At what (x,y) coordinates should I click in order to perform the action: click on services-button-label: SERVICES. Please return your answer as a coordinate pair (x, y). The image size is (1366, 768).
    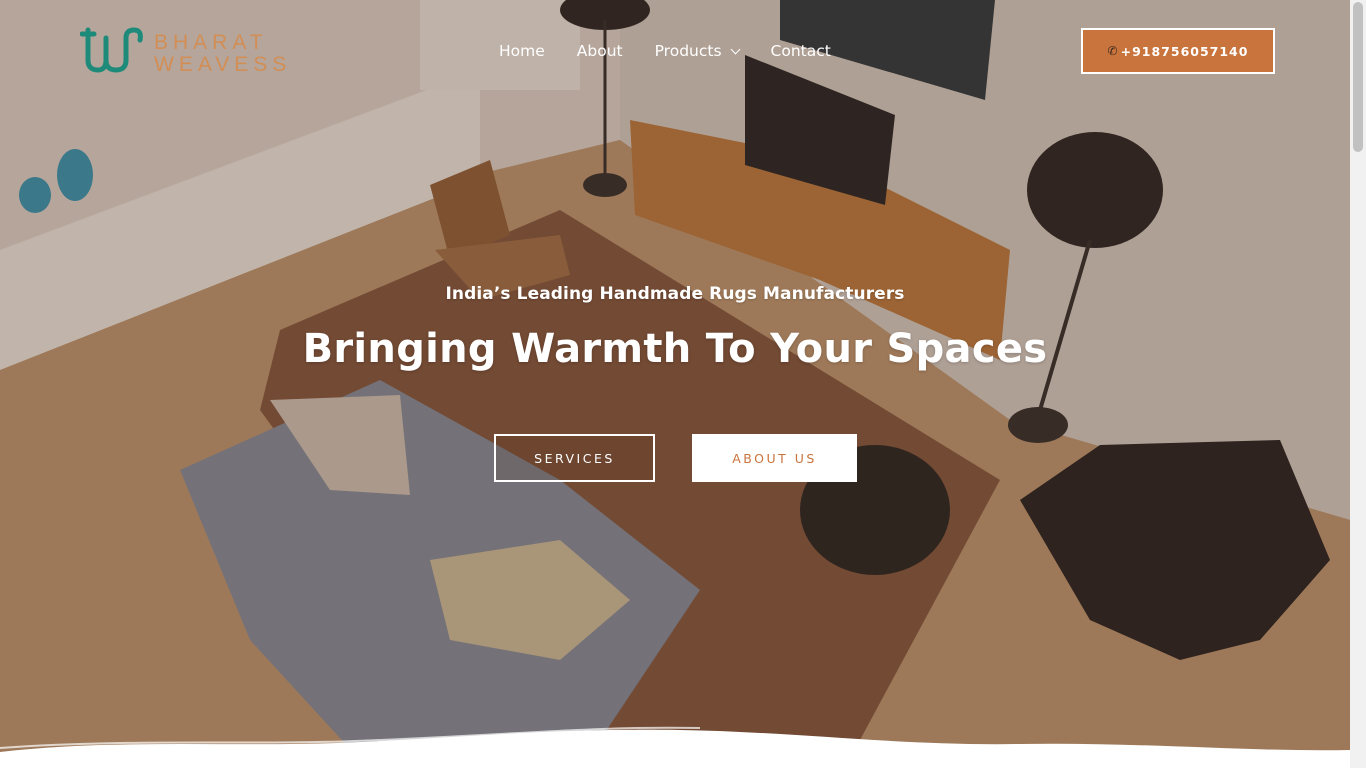
    Looking at the image, I should click on (574, 458).